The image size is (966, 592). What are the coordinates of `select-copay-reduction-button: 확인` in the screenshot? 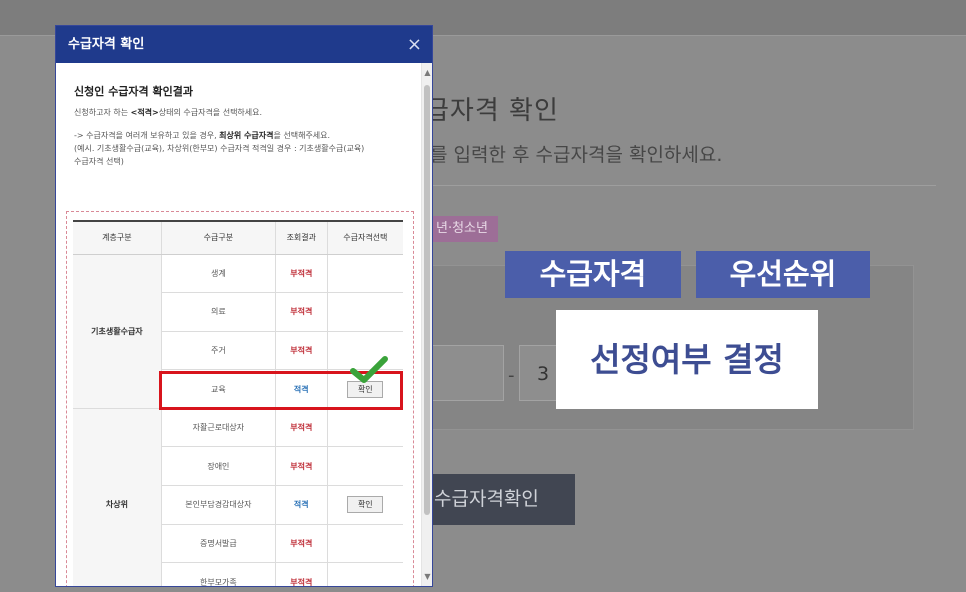 It's located at (365, 505).